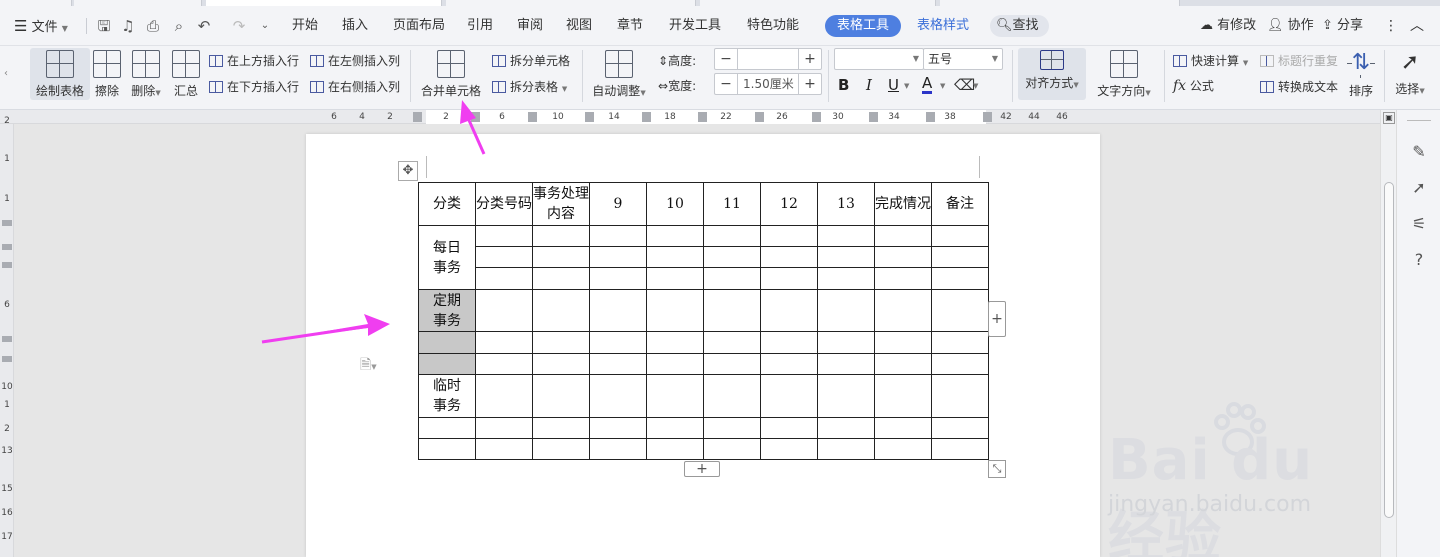 The width and height of the screenshot is (1440, 557). I want to click on table-cell: 9, so click(618, 204).